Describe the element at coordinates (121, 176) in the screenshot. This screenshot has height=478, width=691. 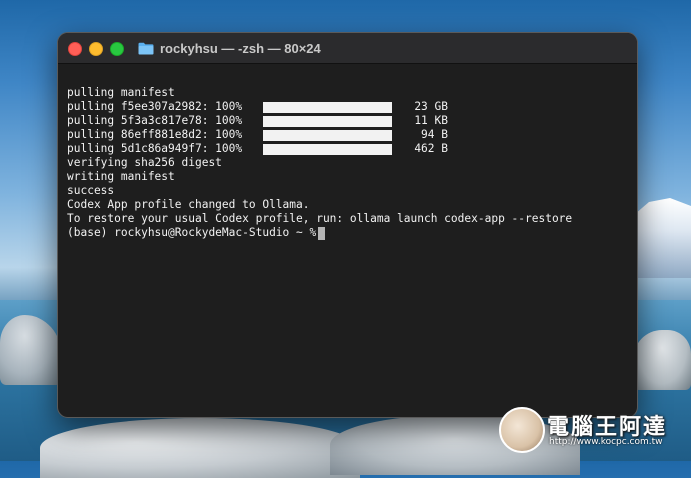
I see `terminal-line: writing manifest` at that location.